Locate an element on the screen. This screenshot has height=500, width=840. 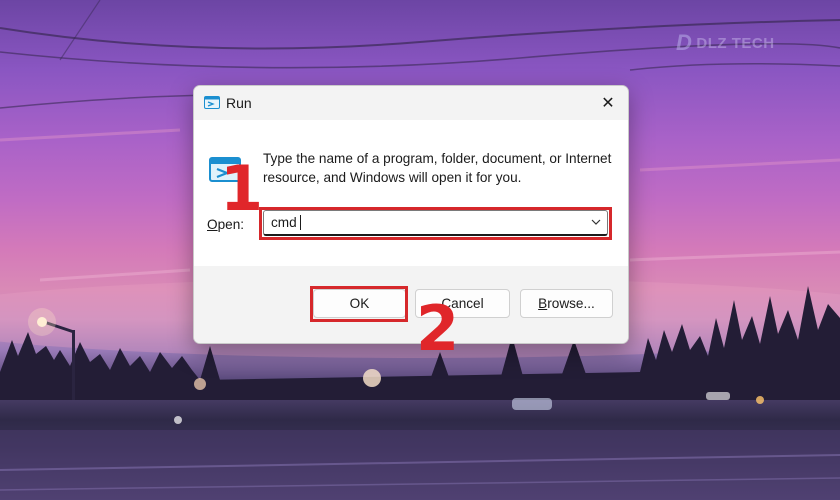
ok-button-label: OK is located at coordinates (359, 303).